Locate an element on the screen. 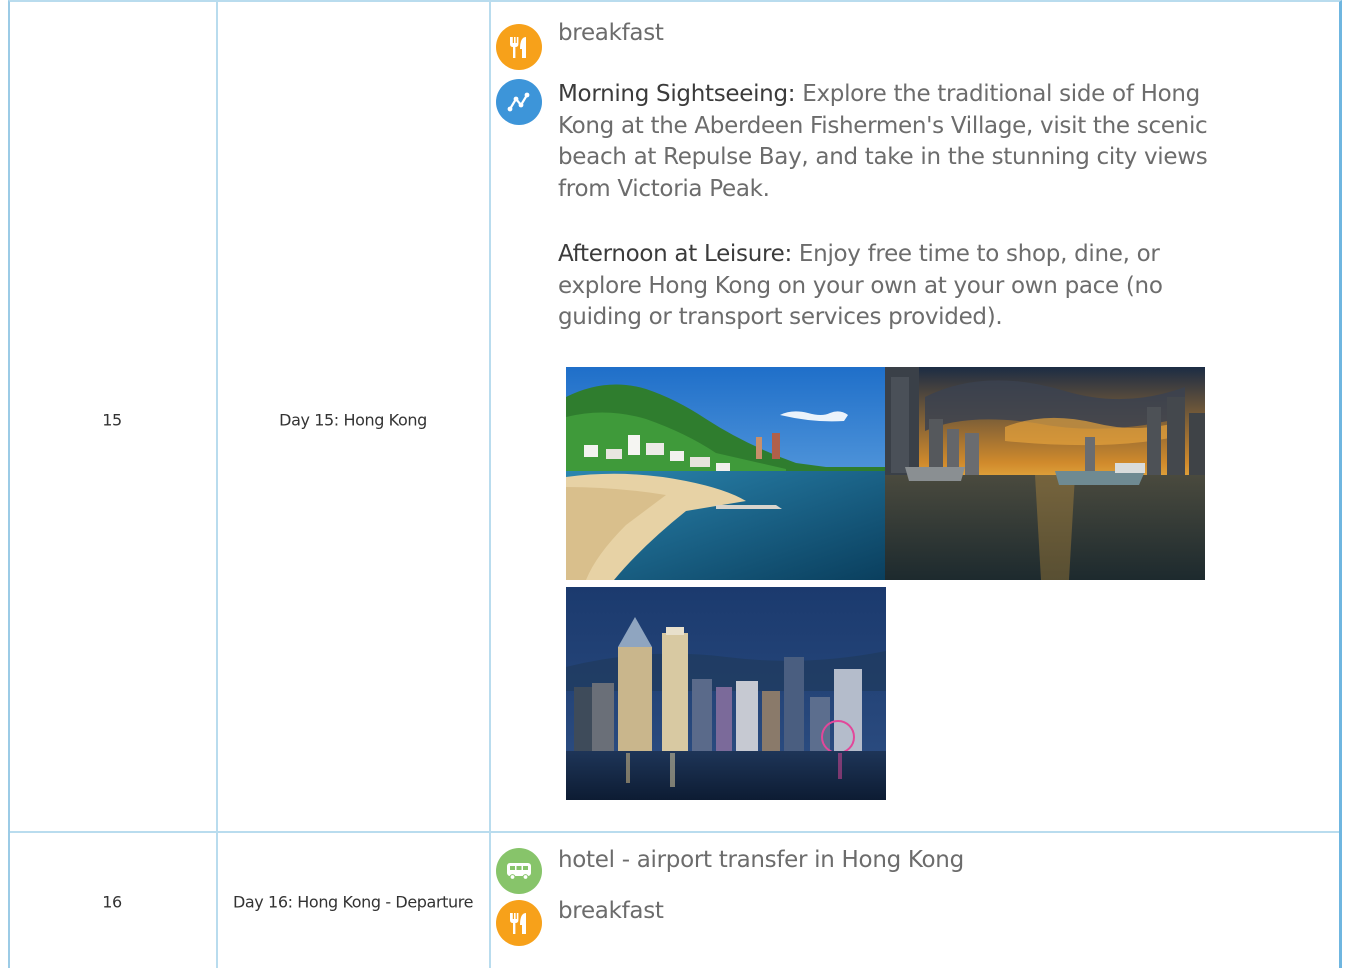  activity-heading: Morning Sightseeing: is located at coordinates (677, 94).